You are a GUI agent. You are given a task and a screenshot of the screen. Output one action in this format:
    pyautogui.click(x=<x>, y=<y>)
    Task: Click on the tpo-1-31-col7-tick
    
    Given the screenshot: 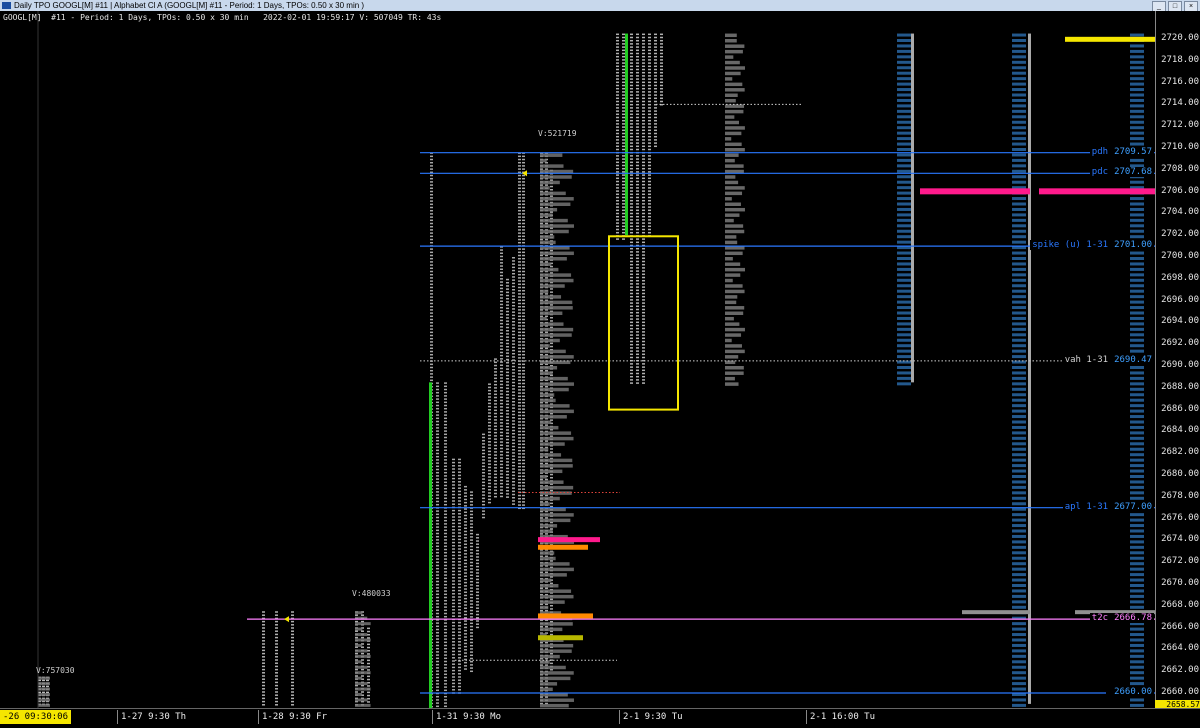 What is the action you would take?
    pyautogui.click(x=477, y=611)
    